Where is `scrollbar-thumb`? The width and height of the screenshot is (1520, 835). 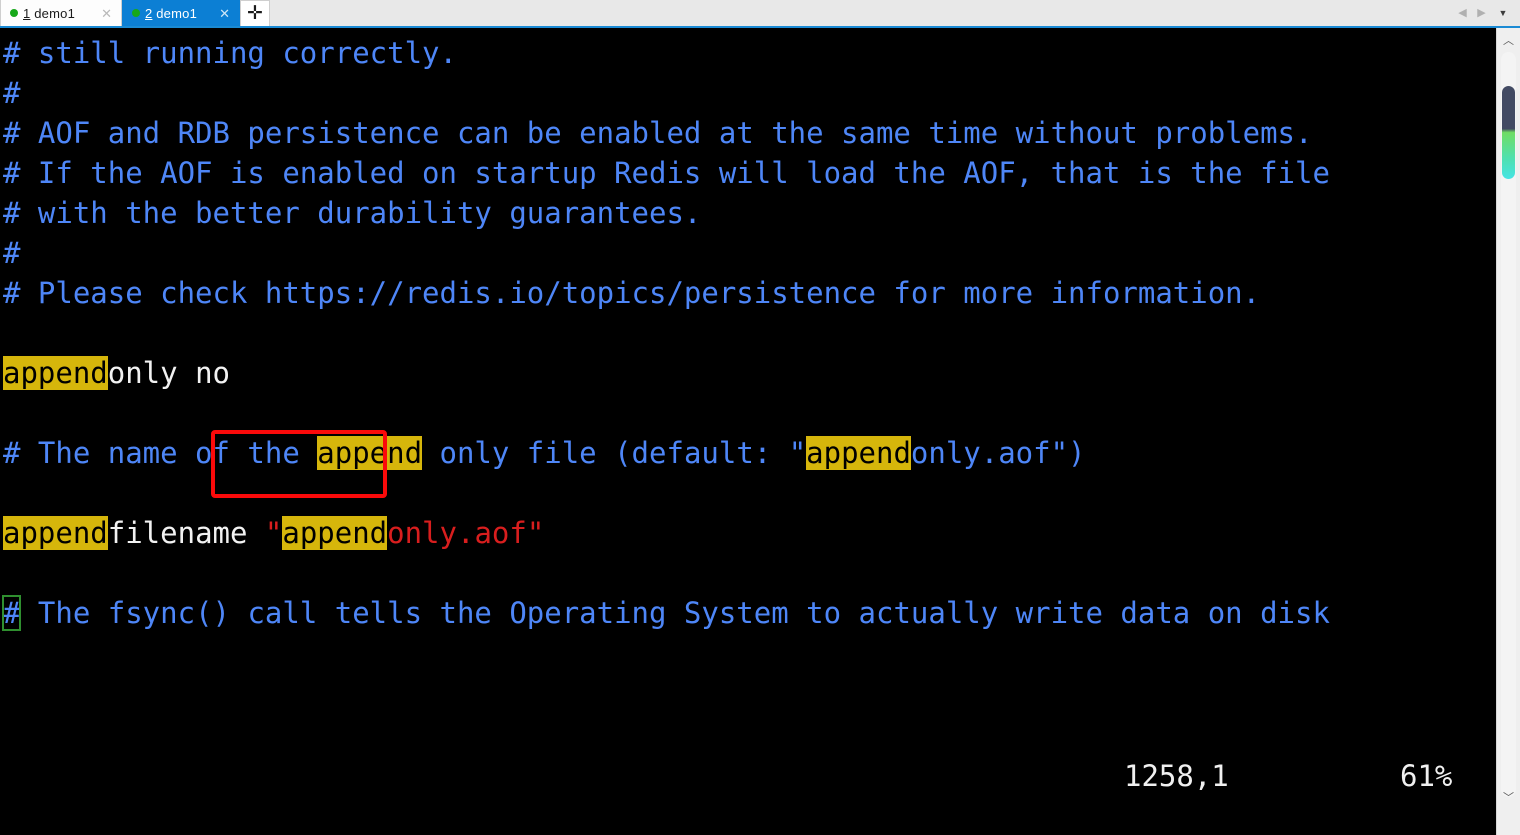 scrollbar-thumb is located at coordinates (1508, 132).